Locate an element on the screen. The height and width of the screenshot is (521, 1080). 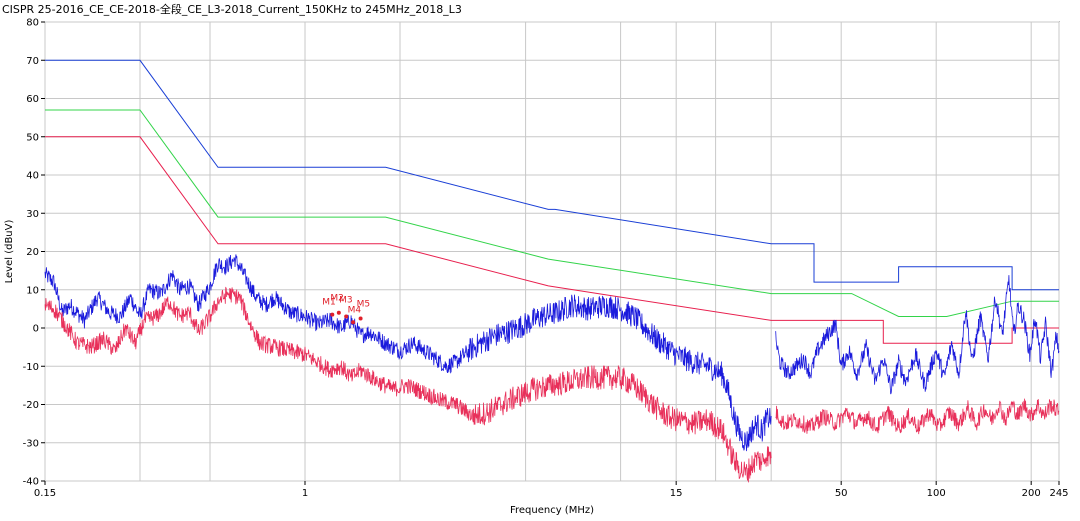
y-tick-label: 10 is located at coordinates (32, 290).